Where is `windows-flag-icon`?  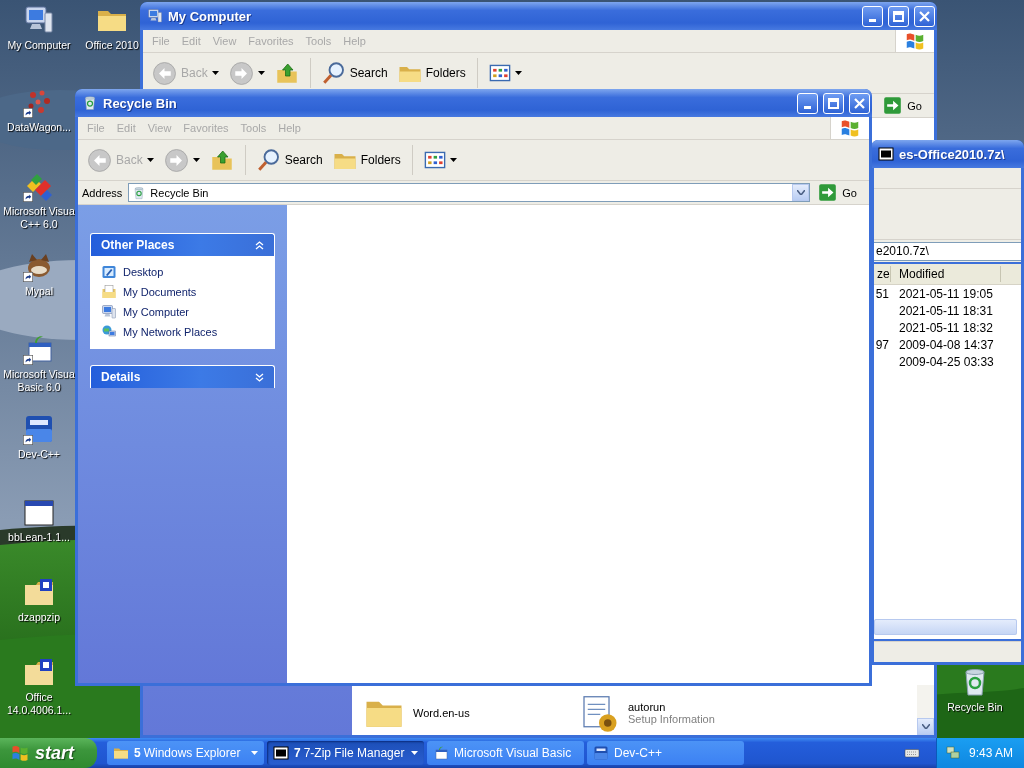 windows-flag-icon is located at coordinates (20, 753).